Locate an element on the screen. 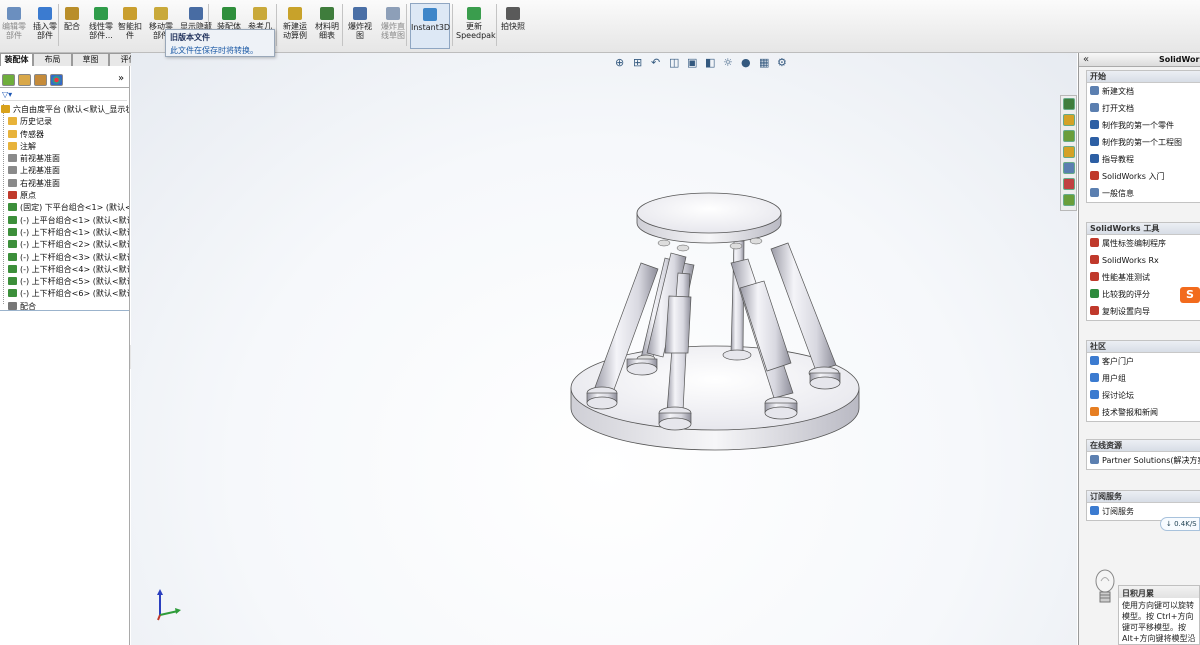 This screenshot has height=645, width=1200. task-pane-link: 探讨论坛 is located at coordinates (1143, 395).